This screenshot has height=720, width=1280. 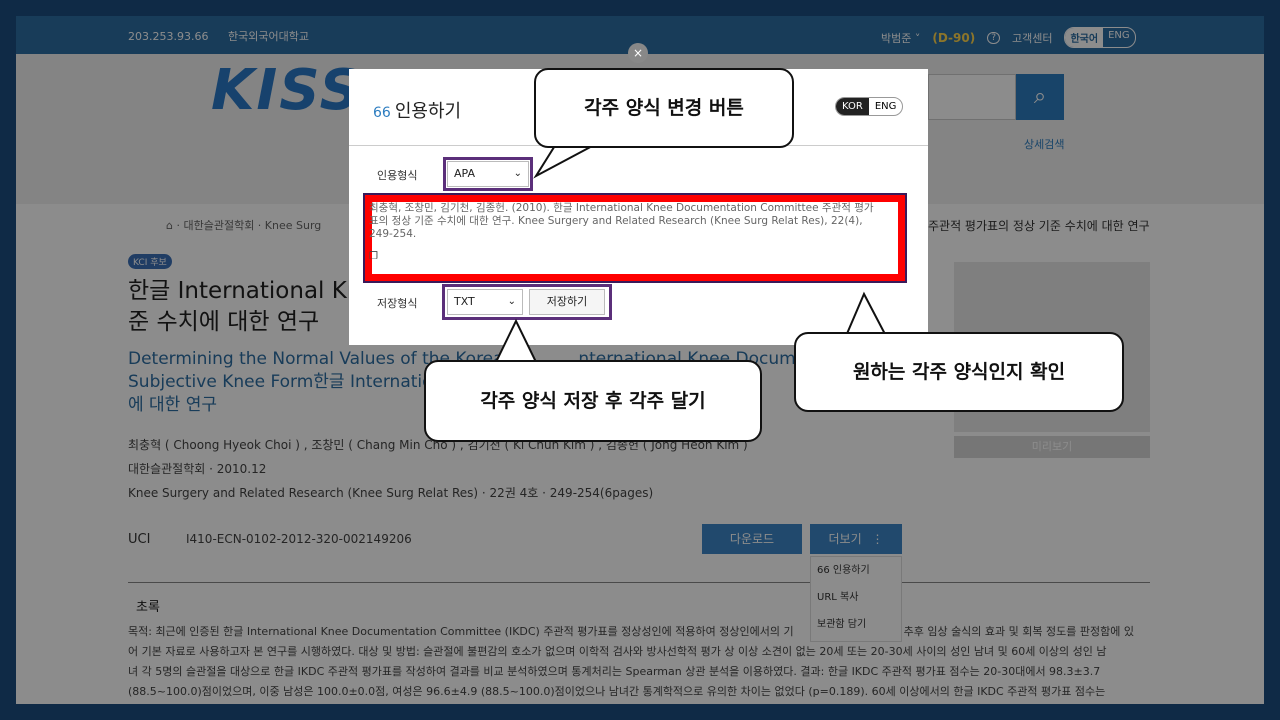 What do you see at coordinates (664, 108) in the screenshot?
I see `callout-change-format: 각주 양식 변경 버튼` at bounding box center [664, 108].